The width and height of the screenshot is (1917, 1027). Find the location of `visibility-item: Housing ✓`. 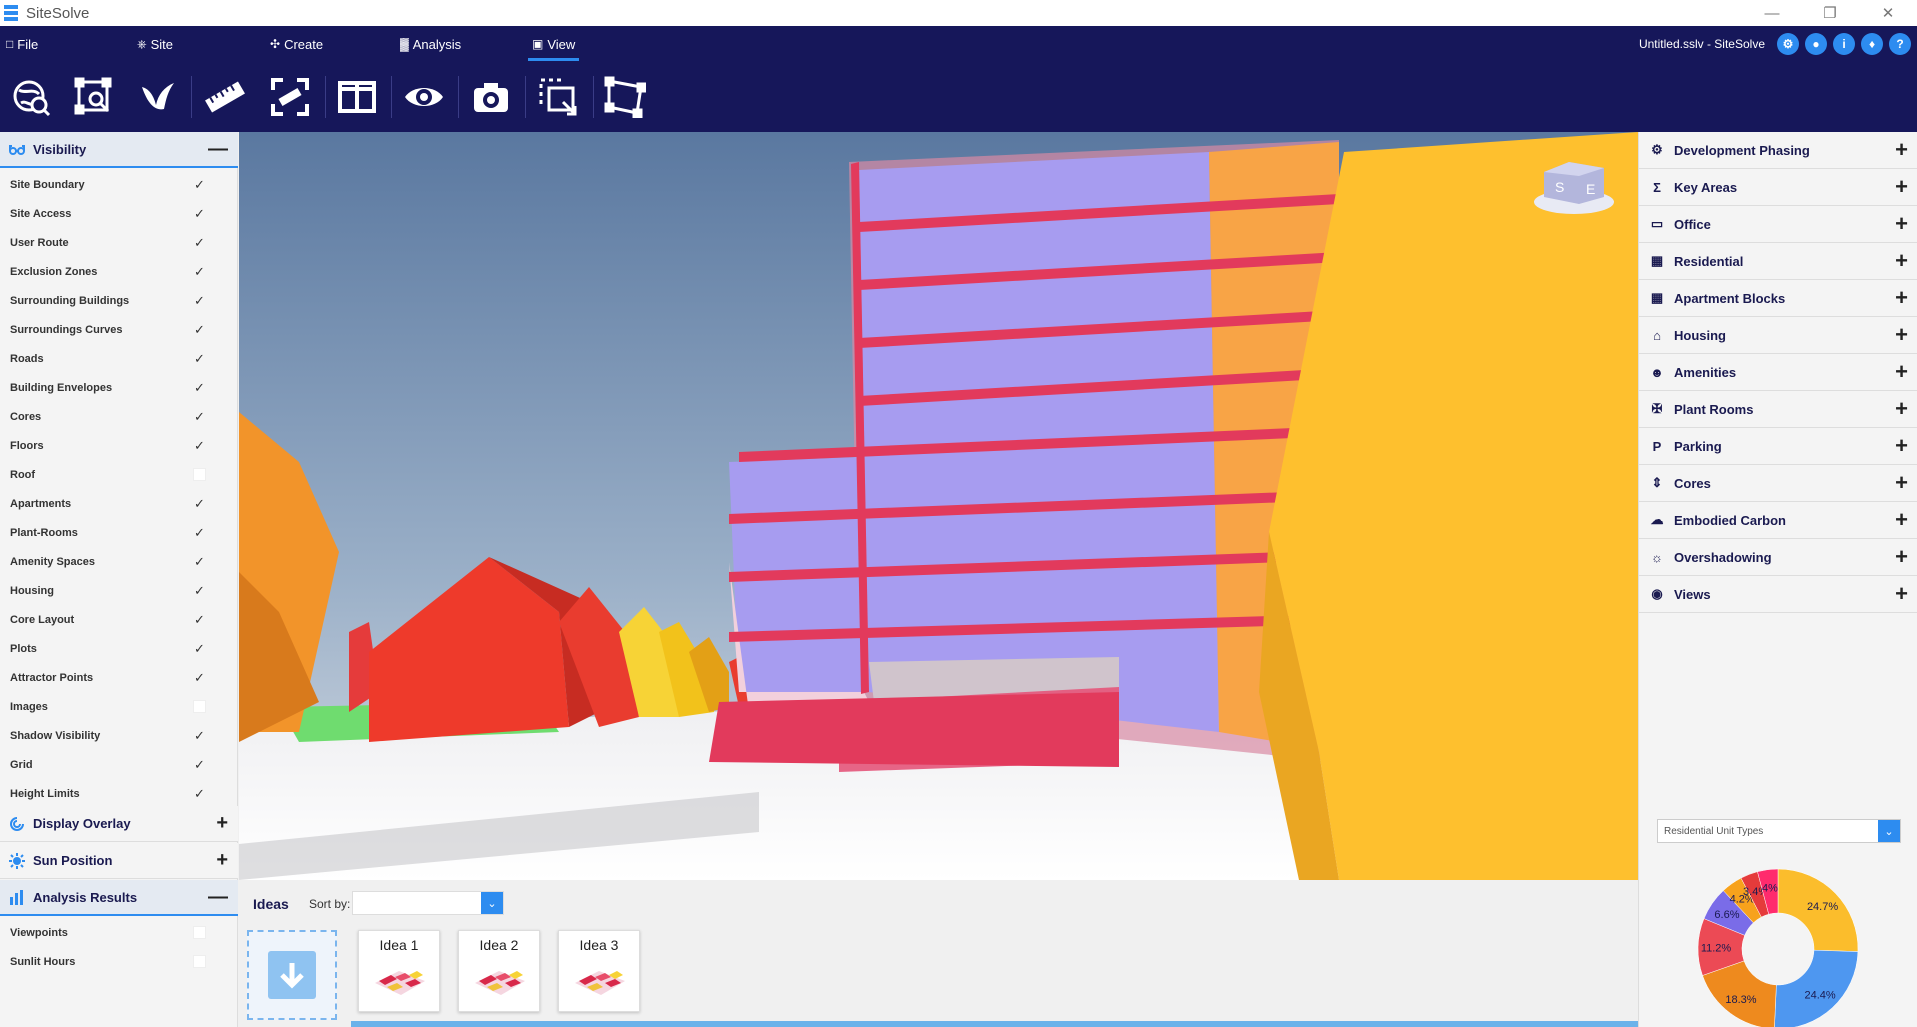

visibility-item: Housing ✓ is located at coordinates (119, 590).